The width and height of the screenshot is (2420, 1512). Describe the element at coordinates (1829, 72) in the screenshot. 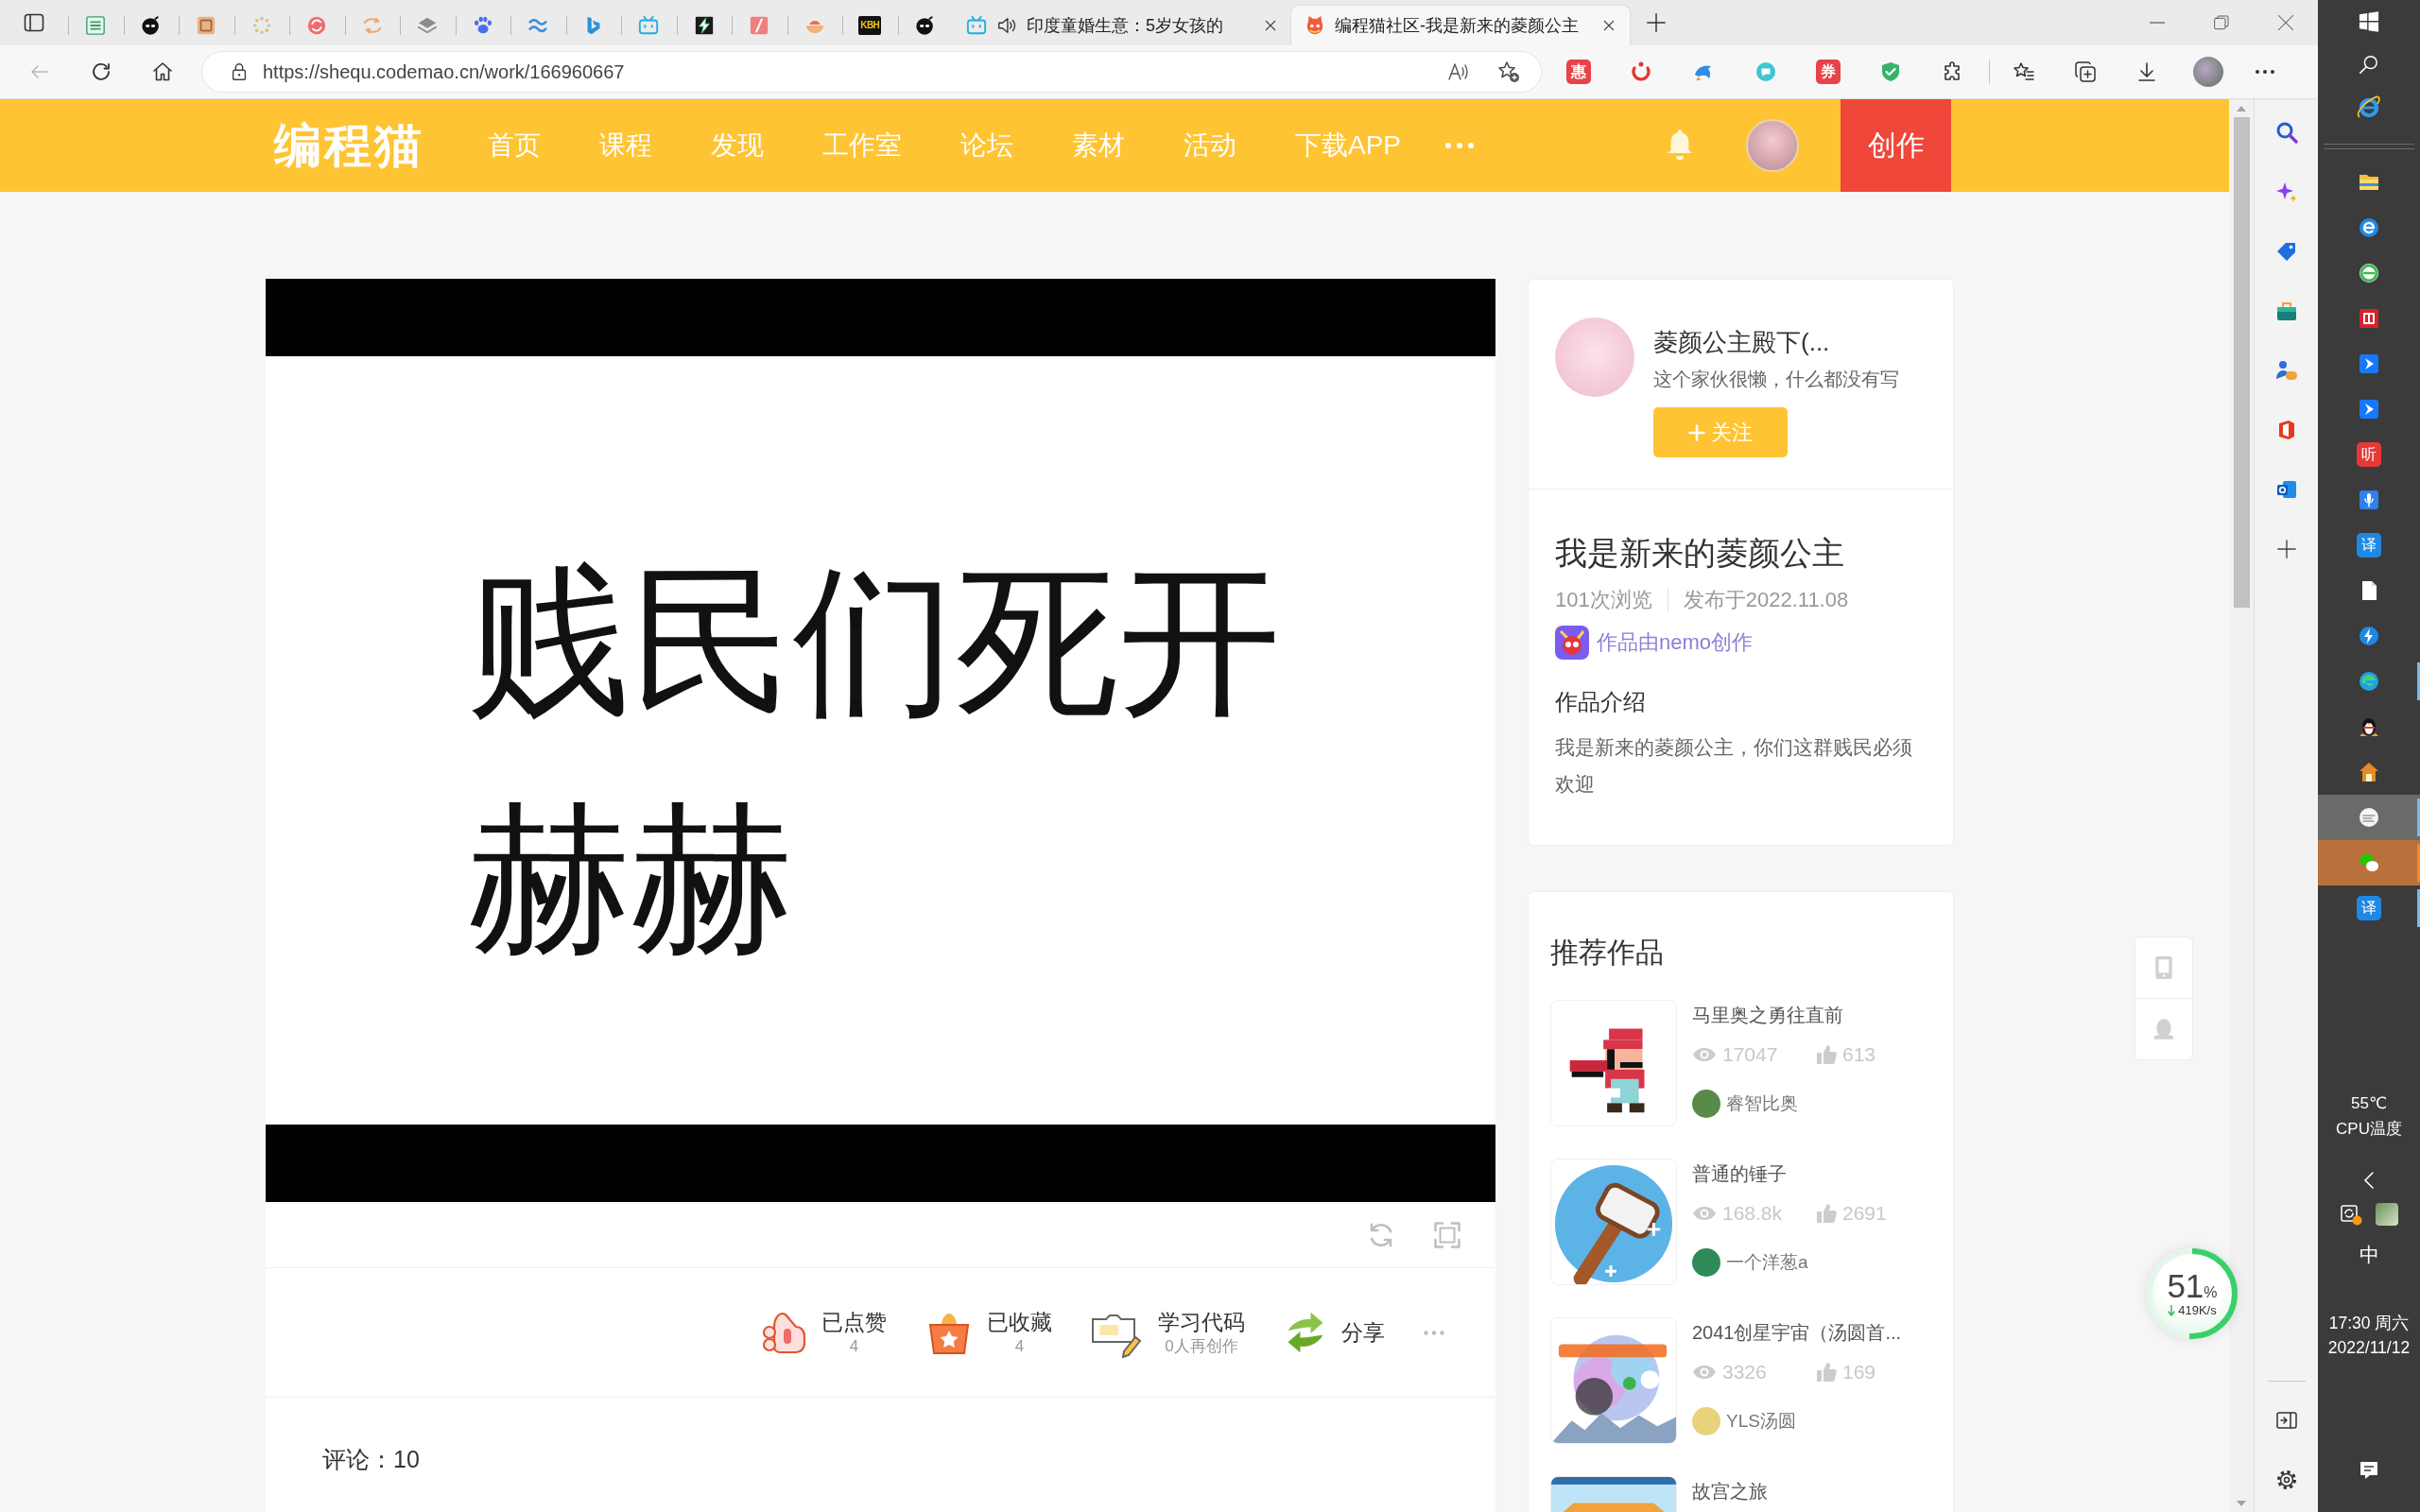

I see `extension-button: 券` at that location.